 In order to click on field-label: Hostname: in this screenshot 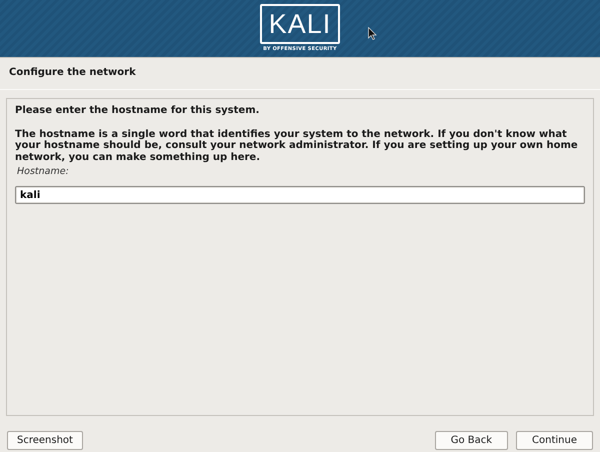, I will do `click(43, 171)`.